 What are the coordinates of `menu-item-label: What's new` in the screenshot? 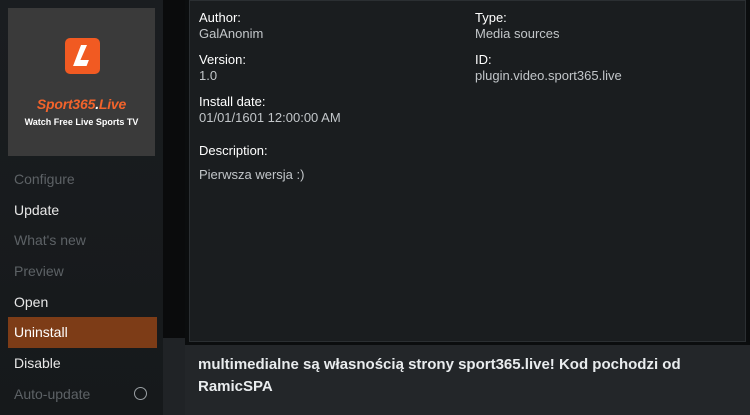 It's located at (50, 240).